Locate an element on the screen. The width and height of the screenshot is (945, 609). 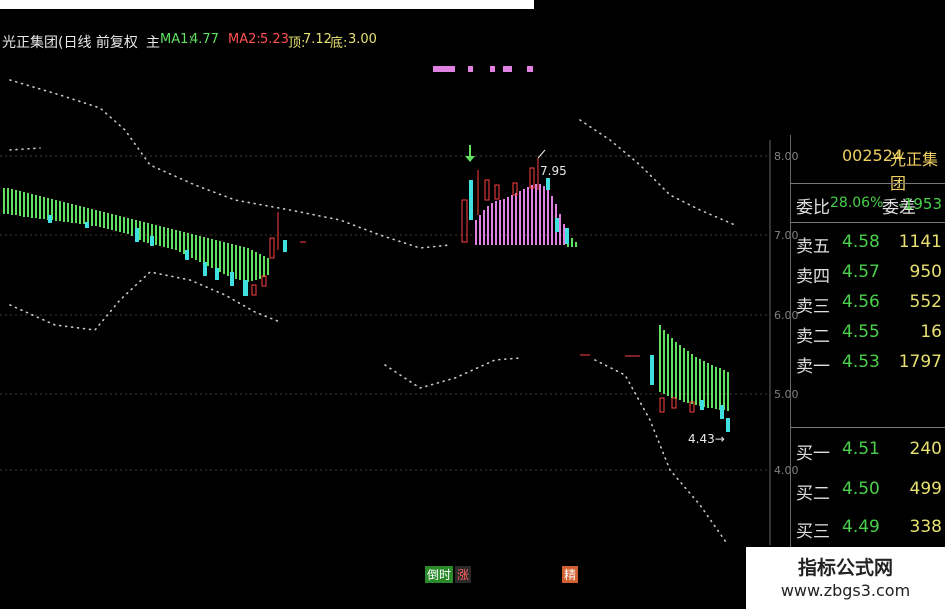
low-price-annotation: 4.43→ is located at coordinates (706, 439).